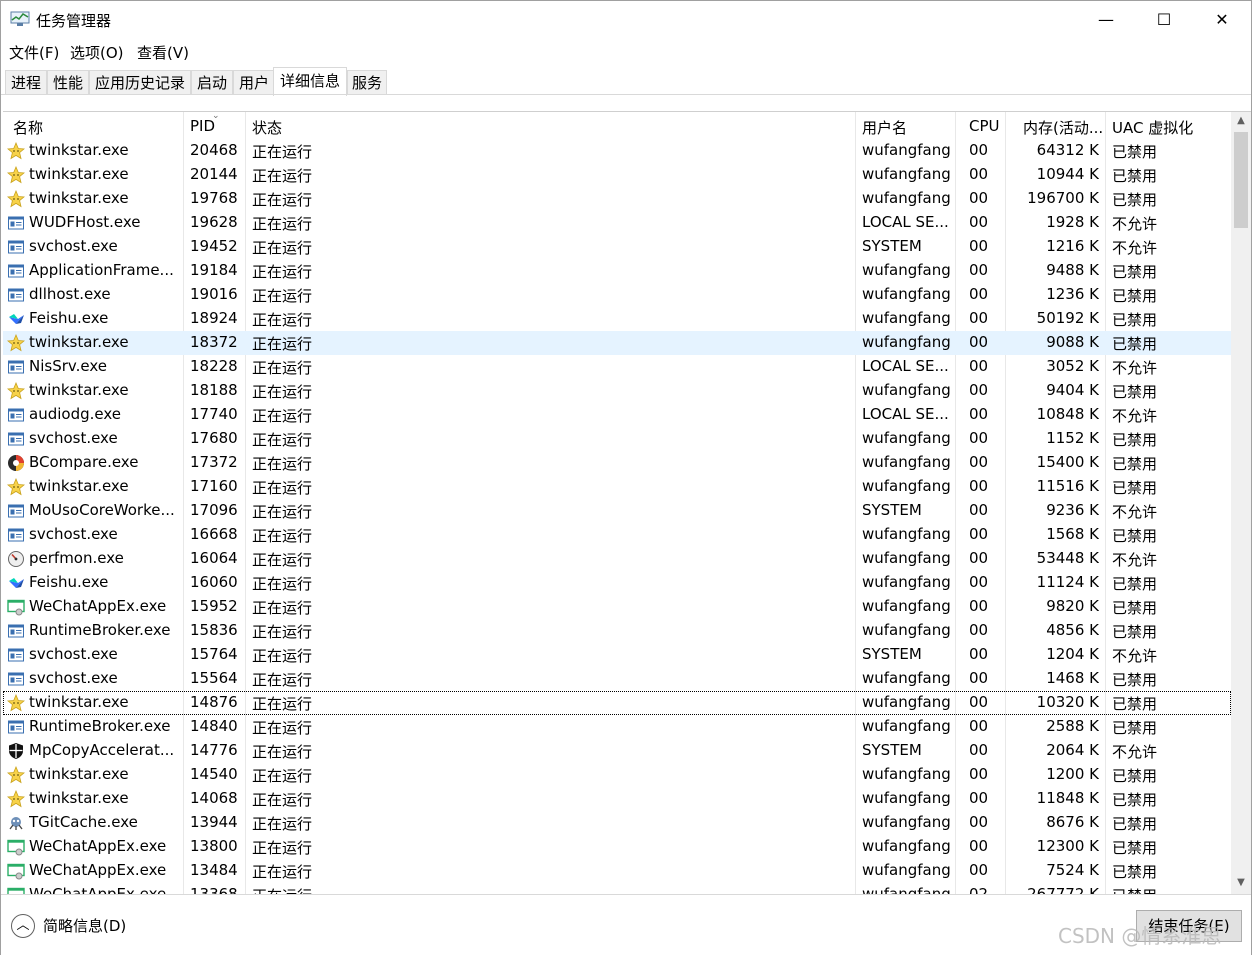  Describe the element at coordinates (984, 126) in the screenshot. I see `column-header-cpu: CPU` at that location.